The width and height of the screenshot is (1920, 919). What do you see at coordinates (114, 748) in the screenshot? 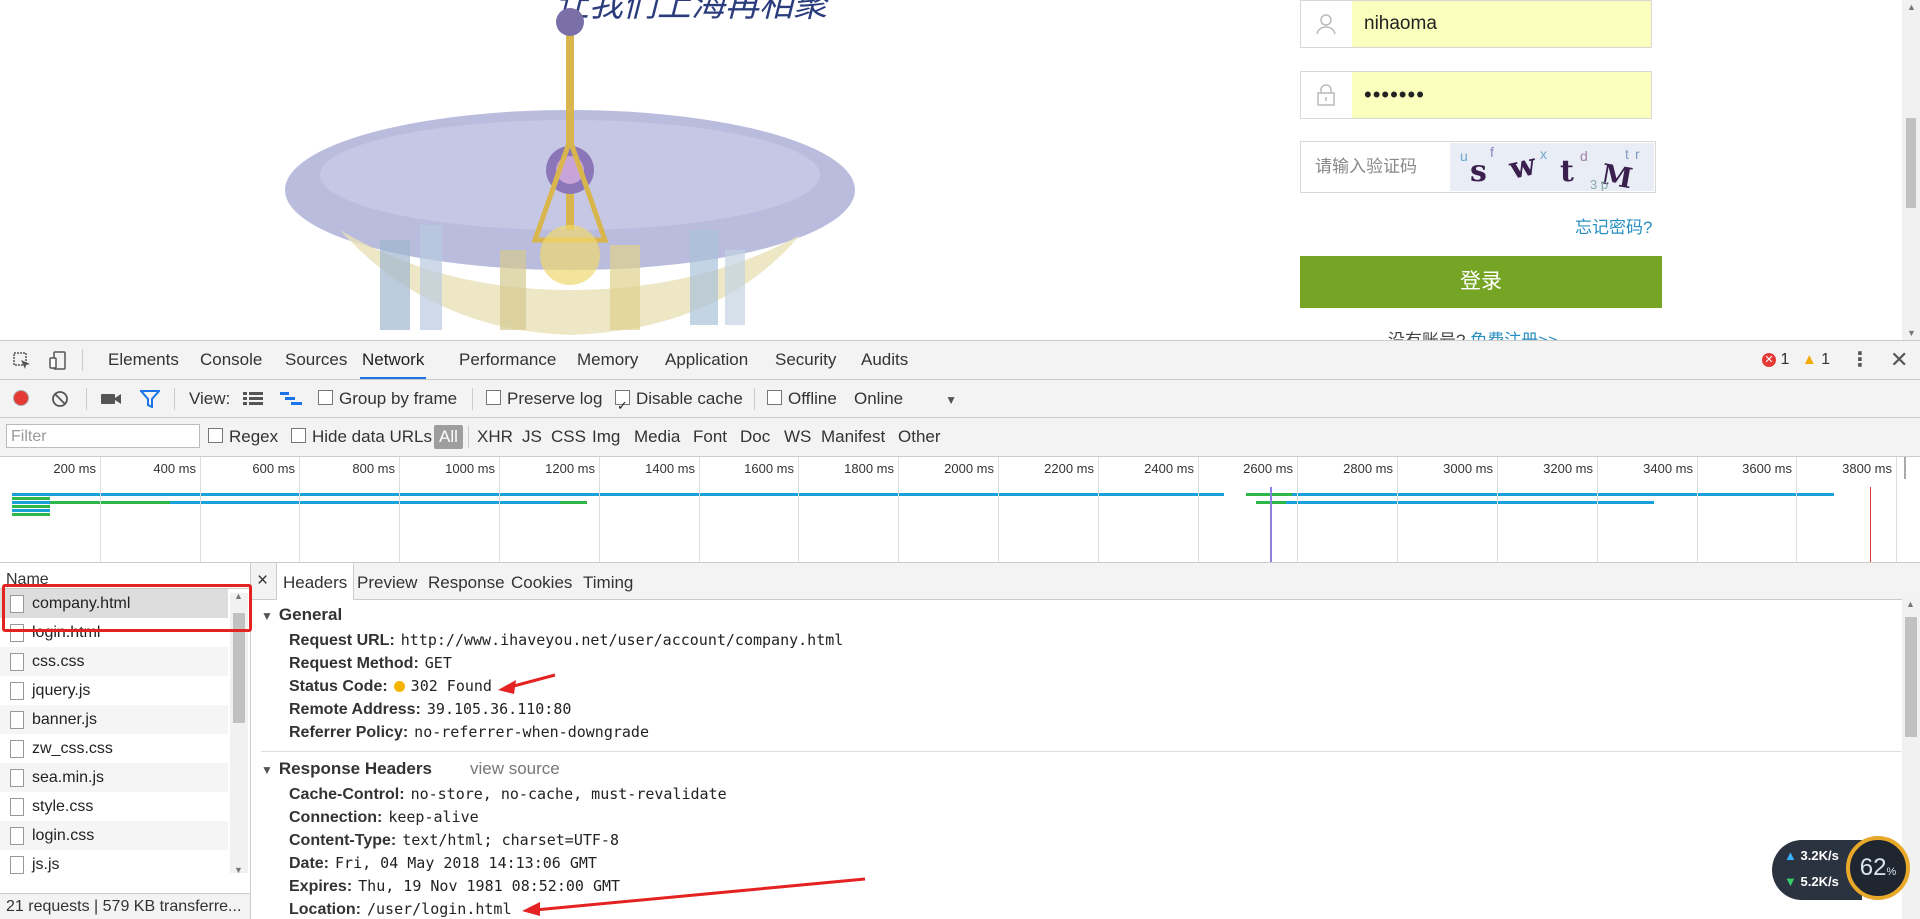
I see `request-row: zw_css.css` at bounding box center [114, 748].